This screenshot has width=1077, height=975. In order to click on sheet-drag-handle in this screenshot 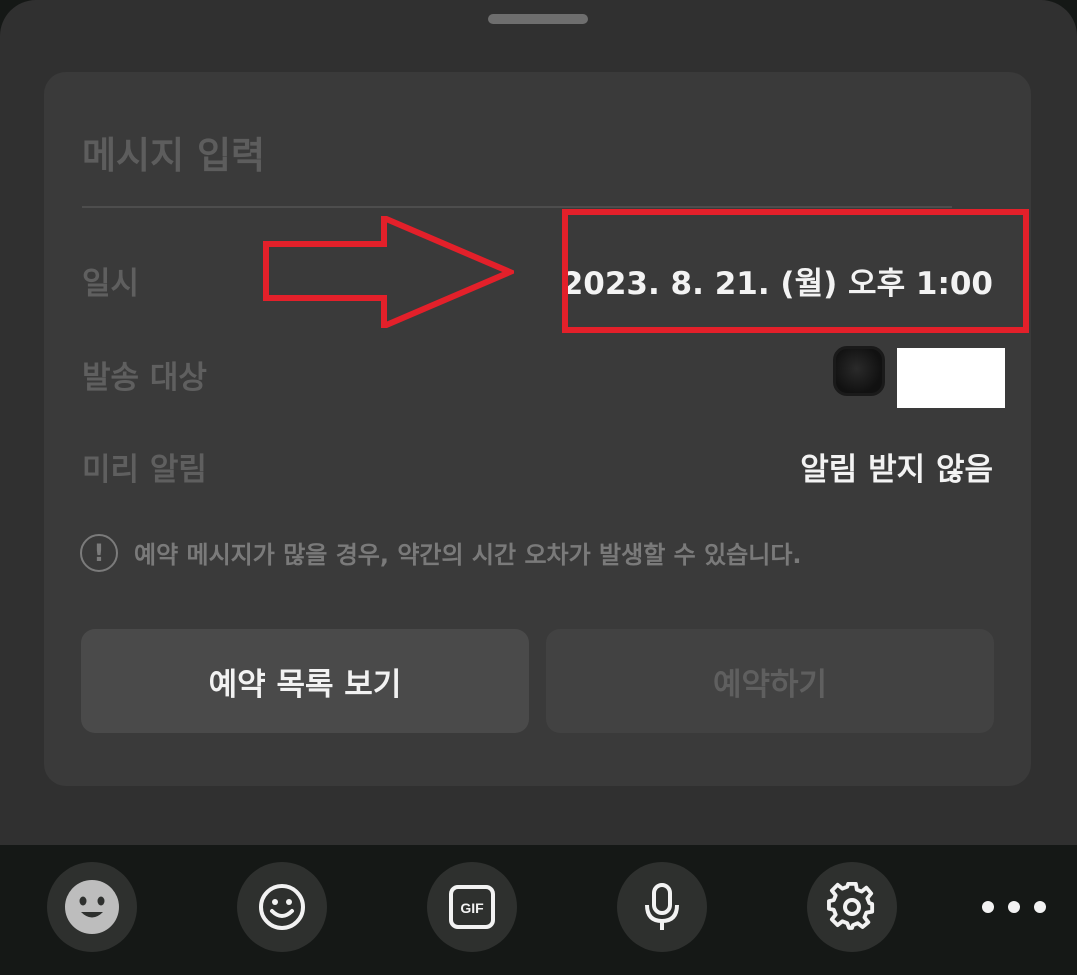, I will do `click(538, 19)`.